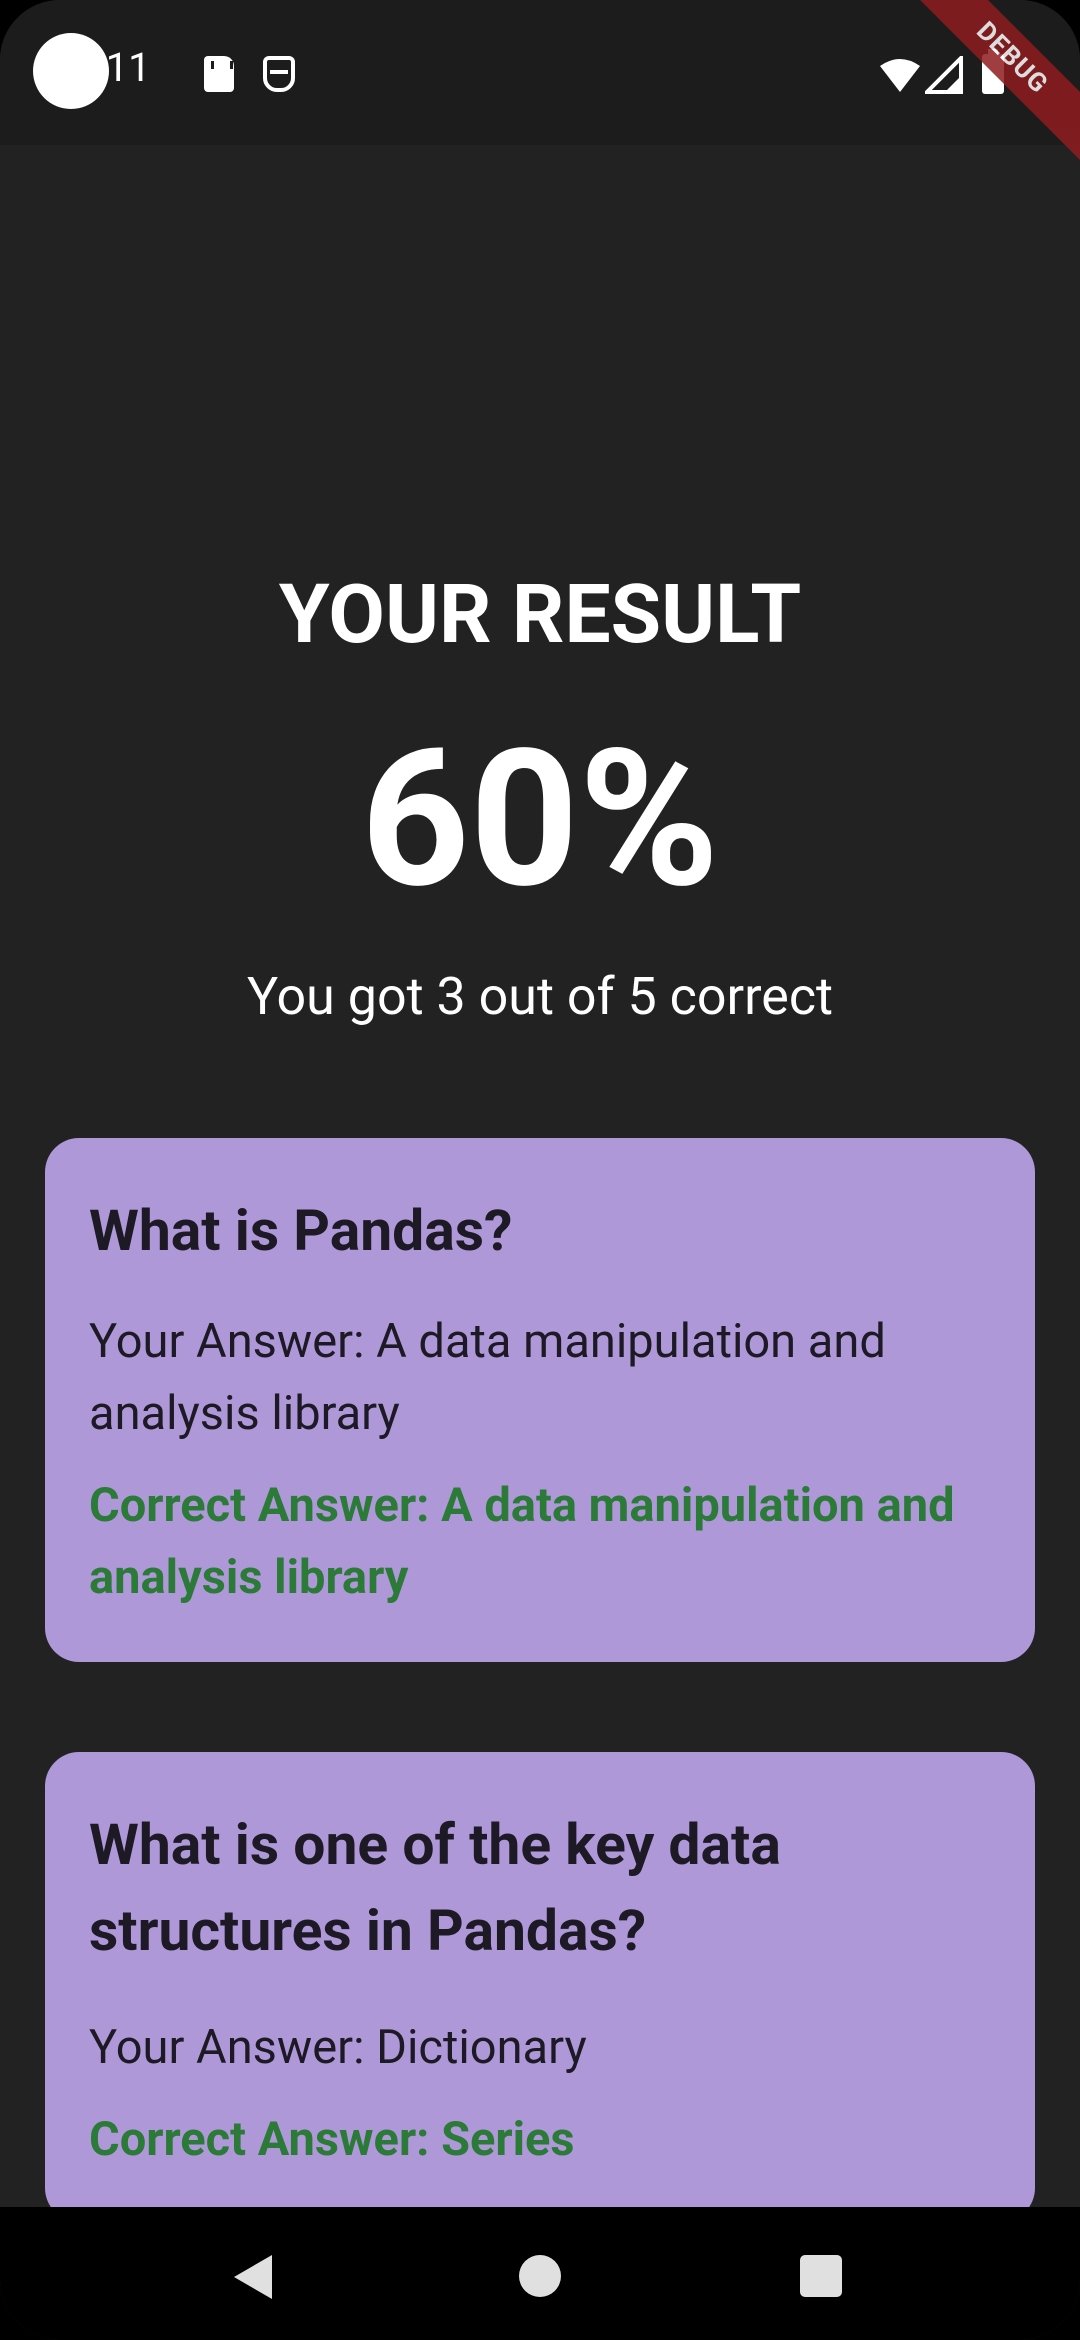  I want to click on recents-icon, so click(821, 2276).